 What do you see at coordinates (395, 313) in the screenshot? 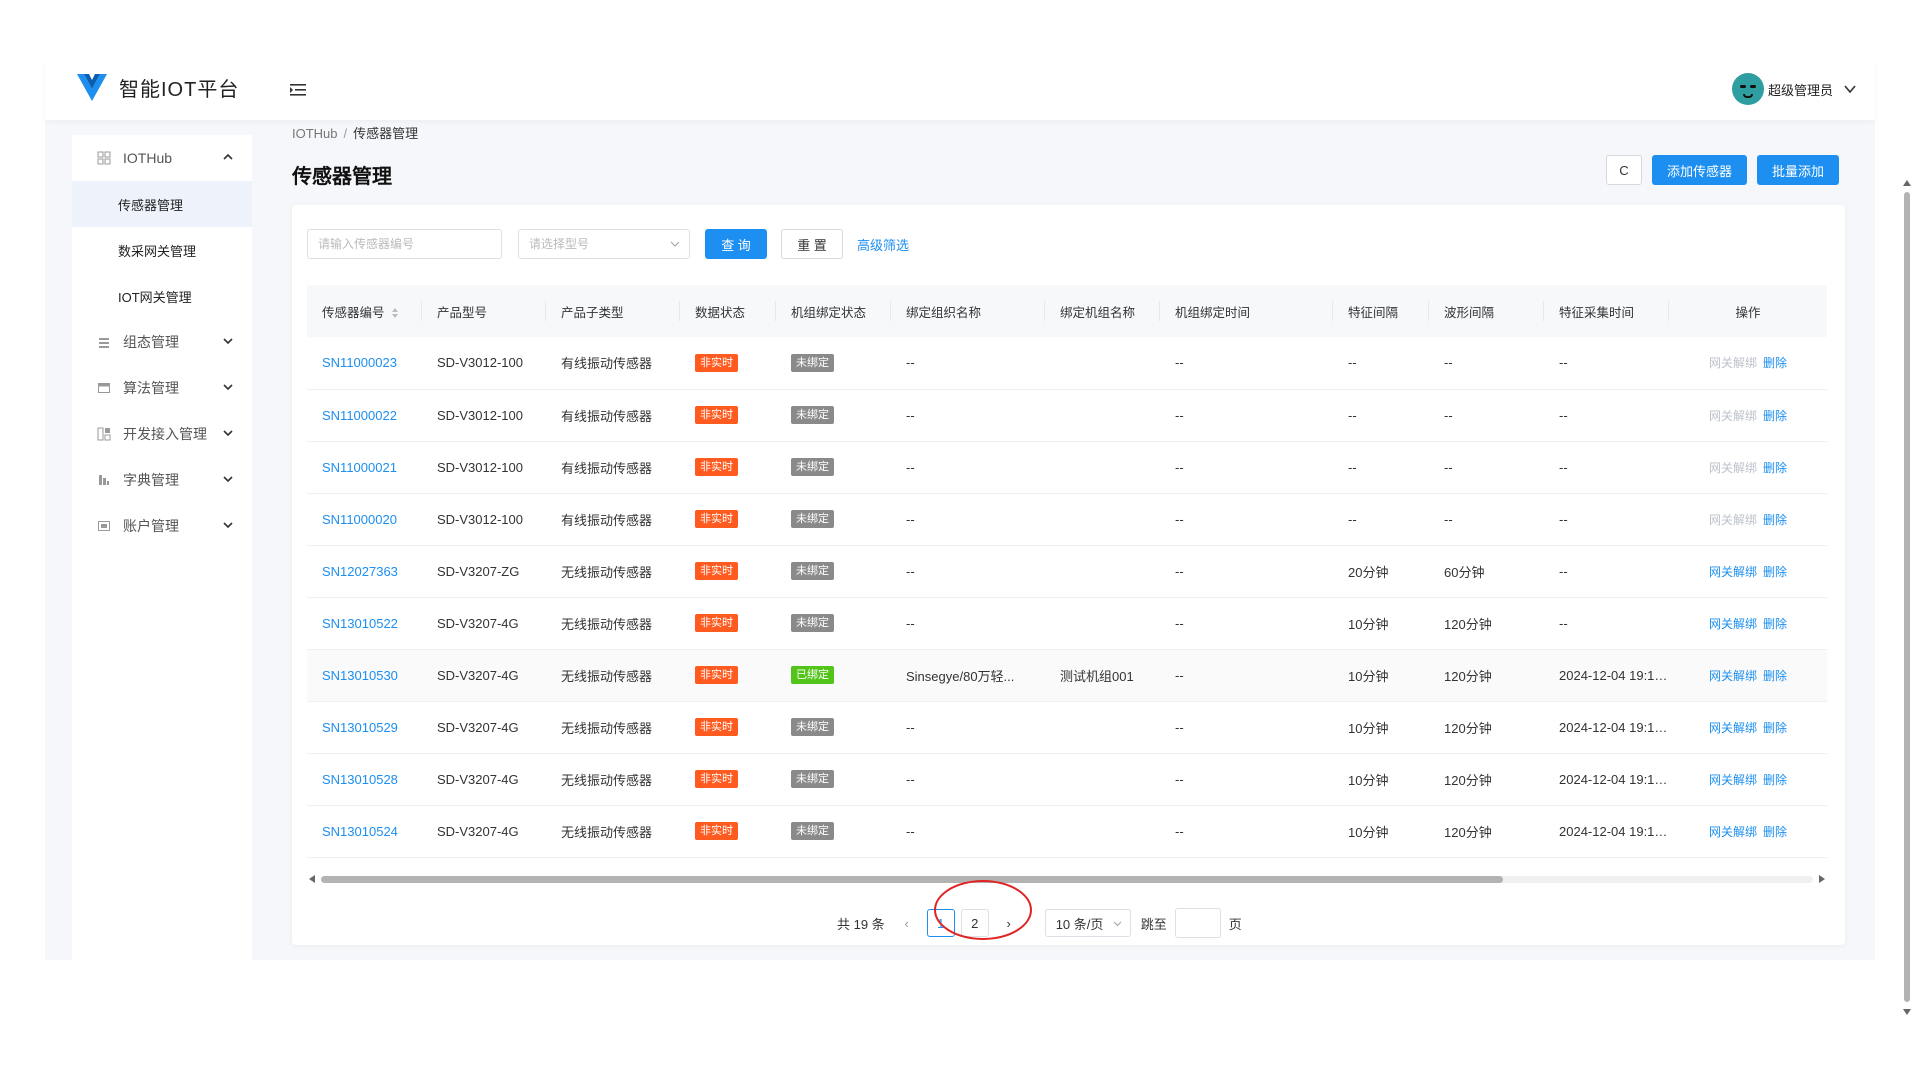
I see `sort-icon` at bounding box center [395, 313].